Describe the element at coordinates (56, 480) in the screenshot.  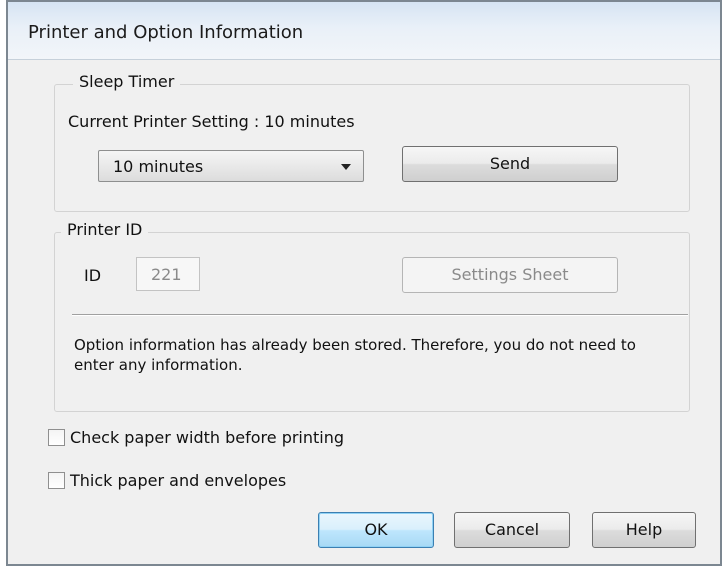
I see `thick-paper-checkbox` at that location.